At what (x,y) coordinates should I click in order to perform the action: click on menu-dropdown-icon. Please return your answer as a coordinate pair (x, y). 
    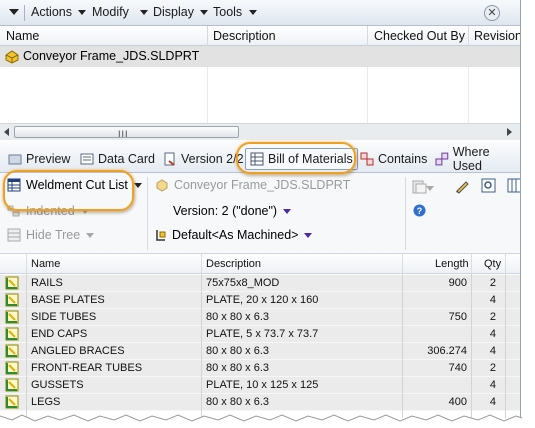
    Looking at the image, I should click on (14, 12).